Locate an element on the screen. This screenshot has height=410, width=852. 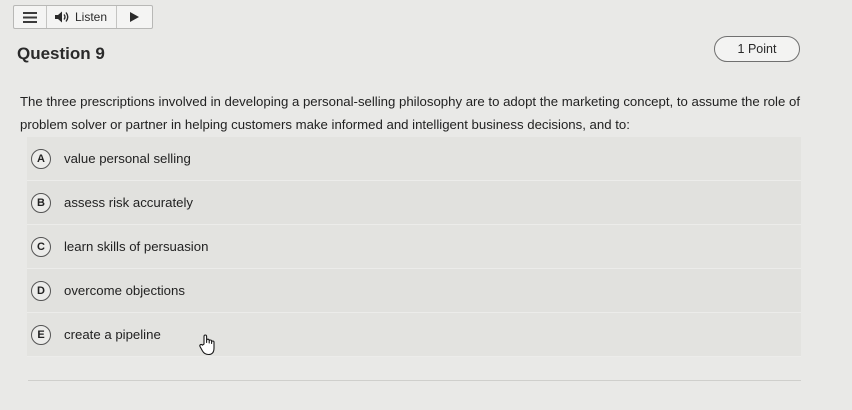
option-a: A value personal selling is located at coordinates (414, 159).